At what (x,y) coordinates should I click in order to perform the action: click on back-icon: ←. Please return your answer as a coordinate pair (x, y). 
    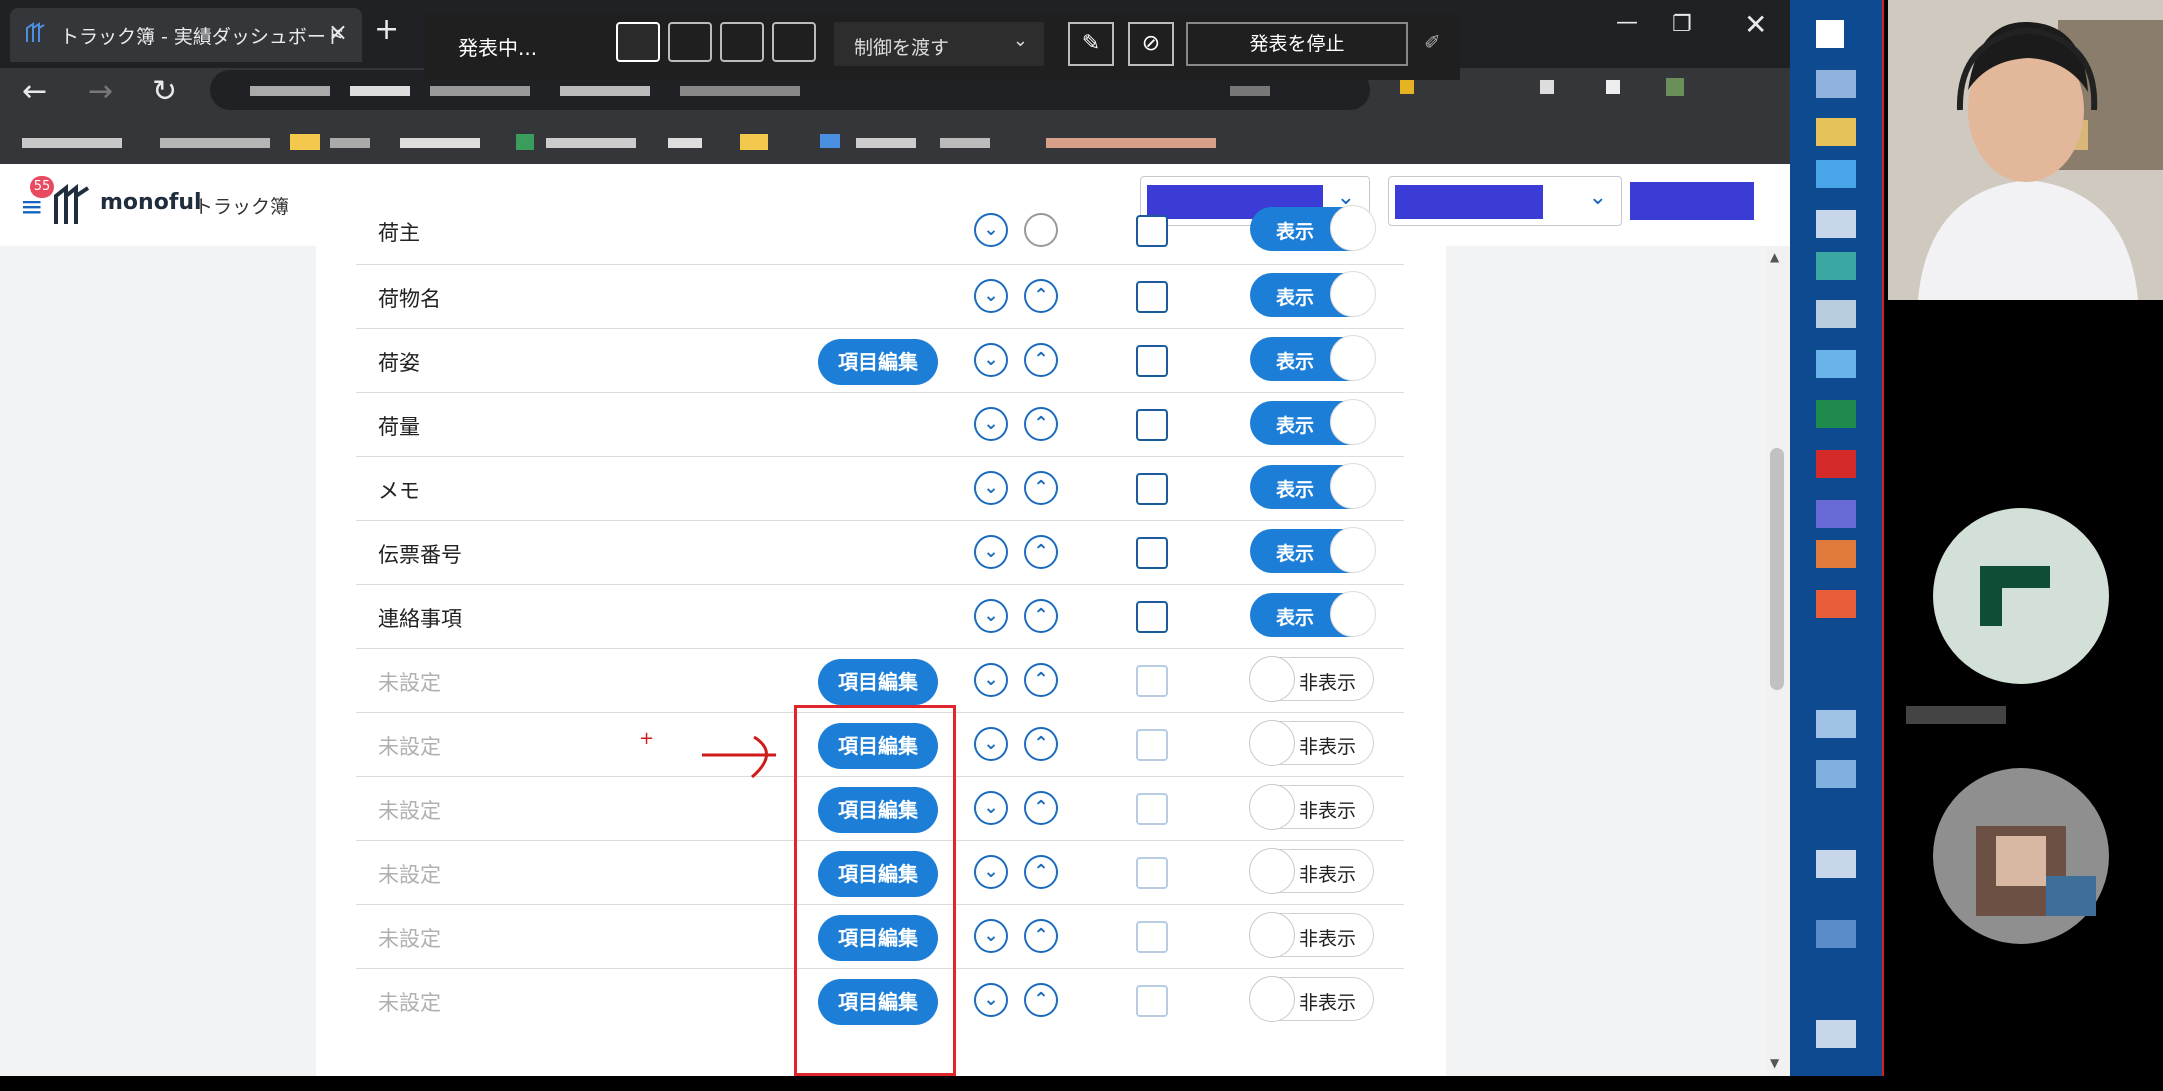
    Looking at the image, I should click on (34, 91).